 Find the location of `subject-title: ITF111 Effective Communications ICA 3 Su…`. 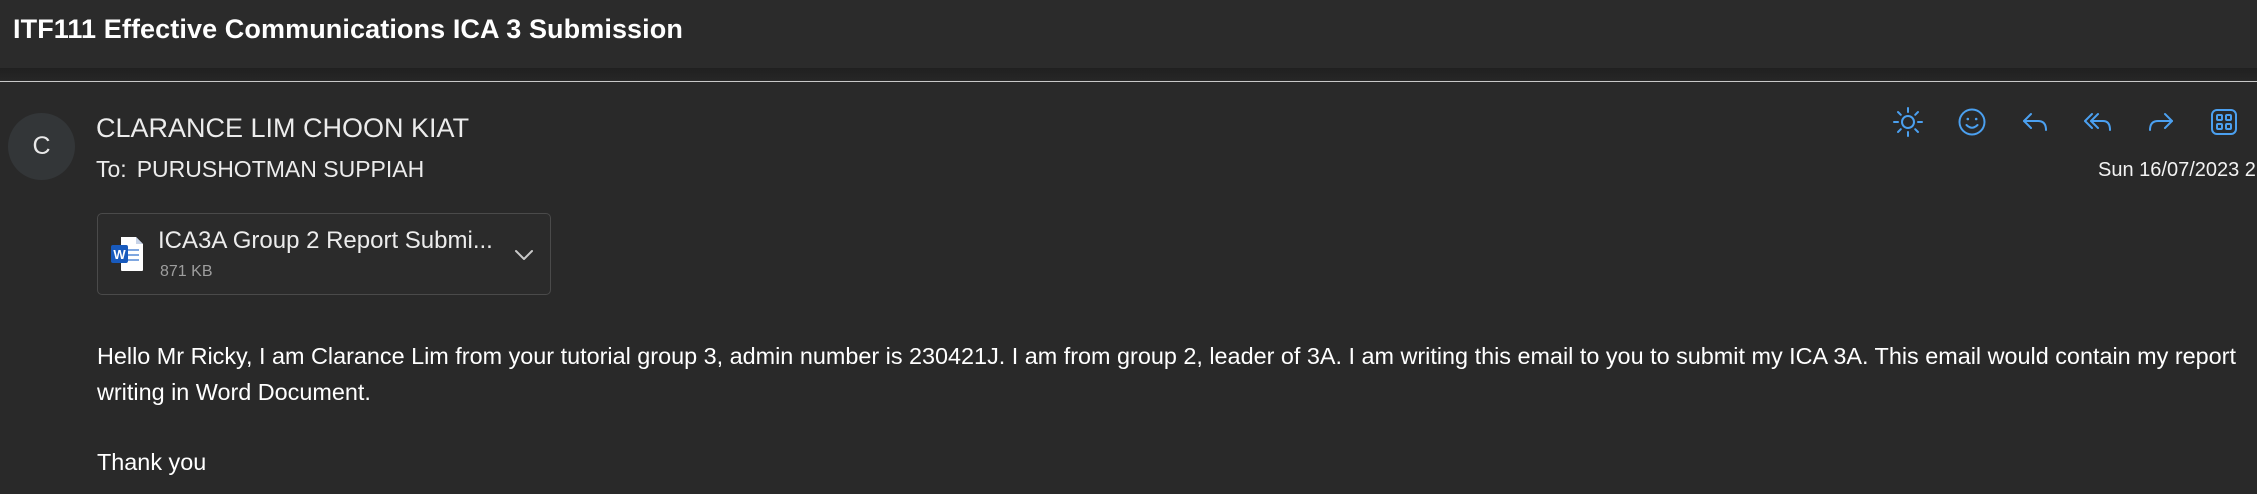

subject-title: ITF111 Effective Communications ICA 3 Su… is located at coordinates (348, 29).